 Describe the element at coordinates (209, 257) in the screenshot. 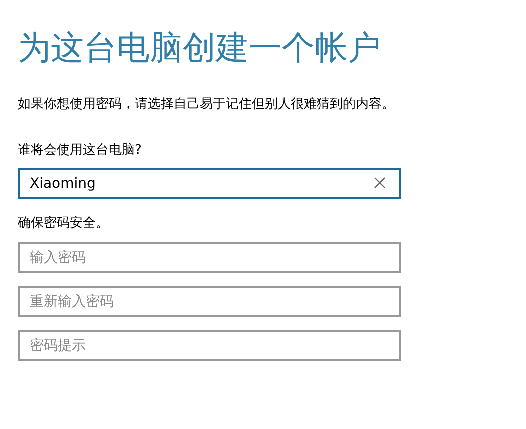

I see `input-field: 输入密码` at that location.